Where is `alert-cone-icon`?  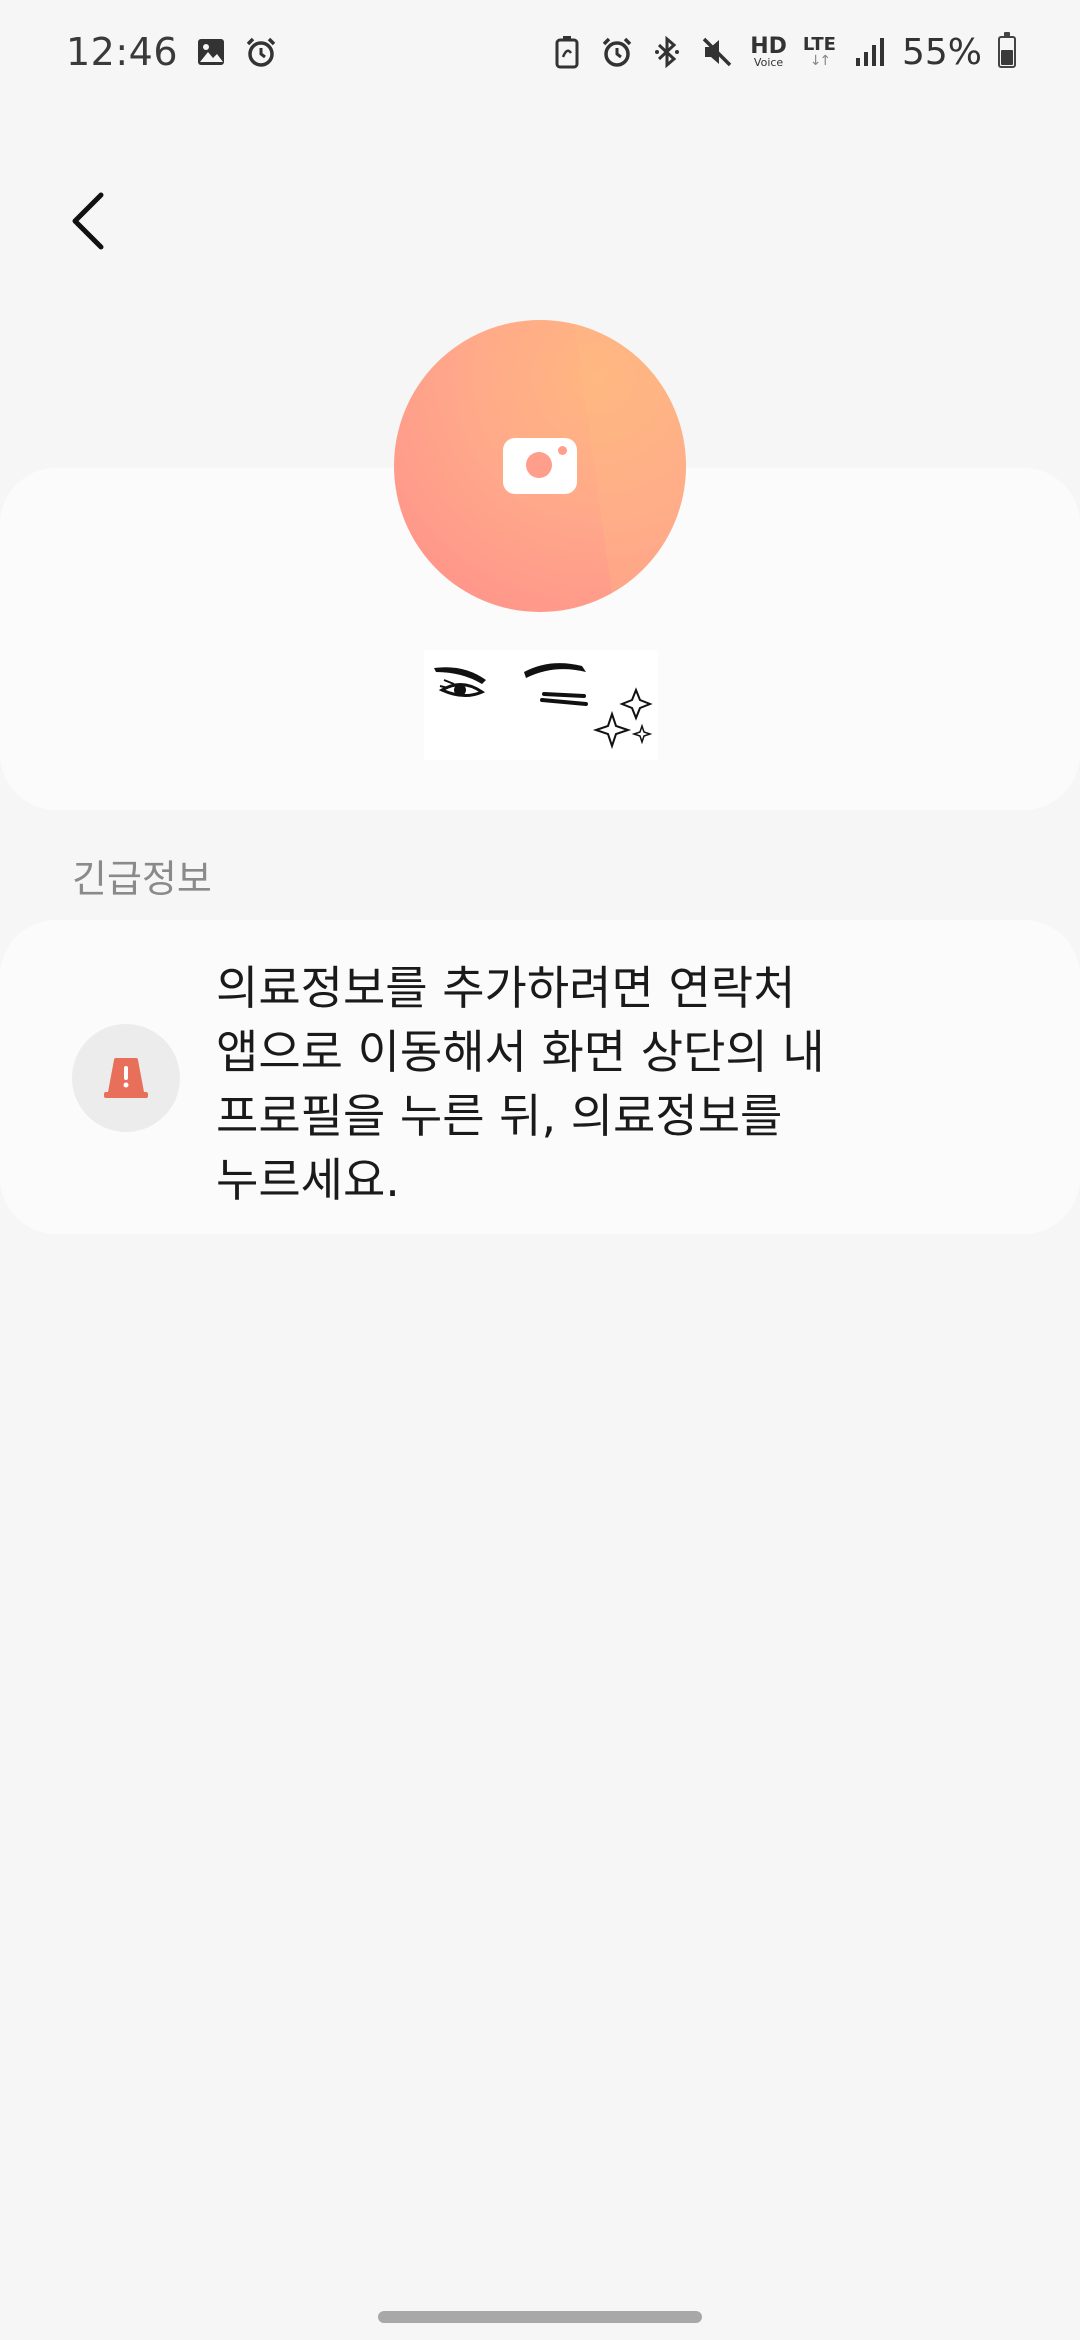 alert-cone-icon is located at coordinates (126, 1078).